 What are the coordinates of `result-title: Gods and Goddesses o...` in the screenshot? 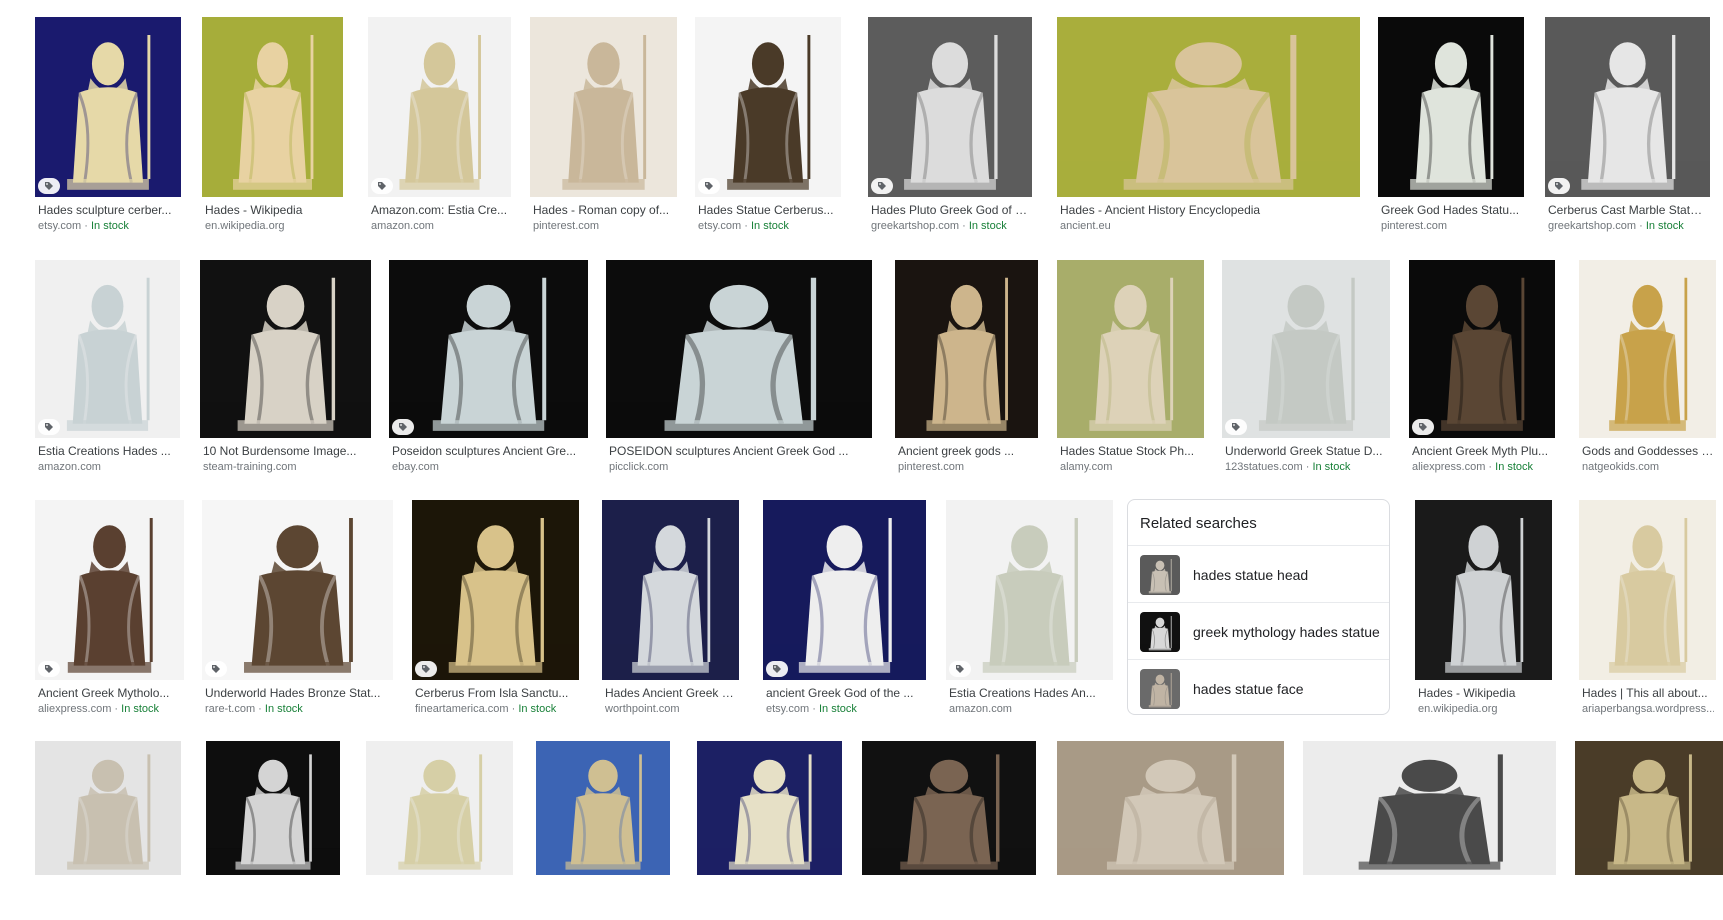 It's located at (1648, 451).